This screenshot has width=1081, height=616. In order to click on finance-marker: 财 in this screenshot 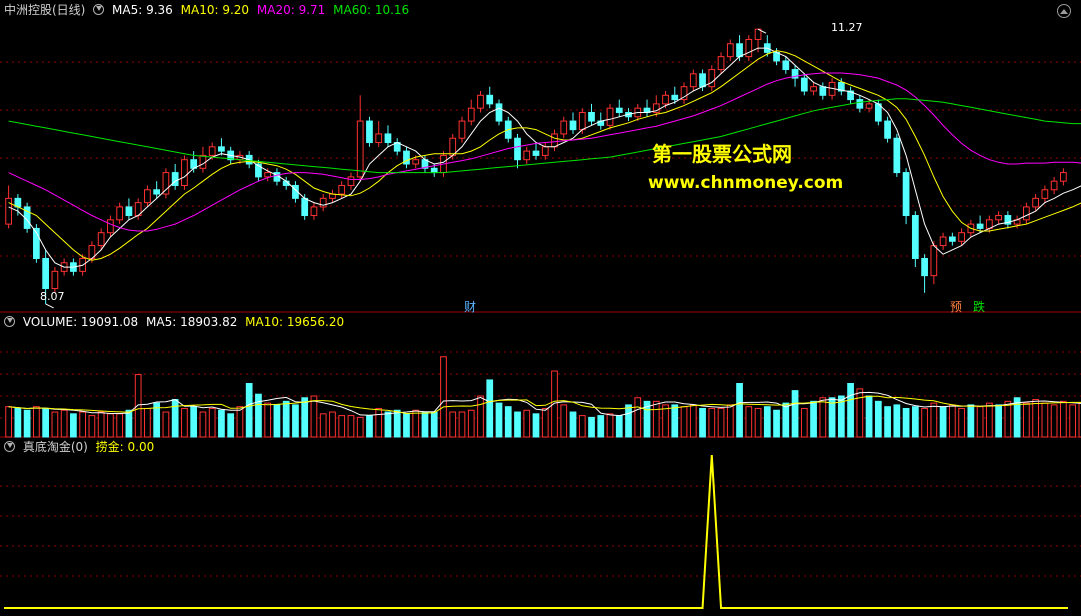, I will do `click(470, 306)`.